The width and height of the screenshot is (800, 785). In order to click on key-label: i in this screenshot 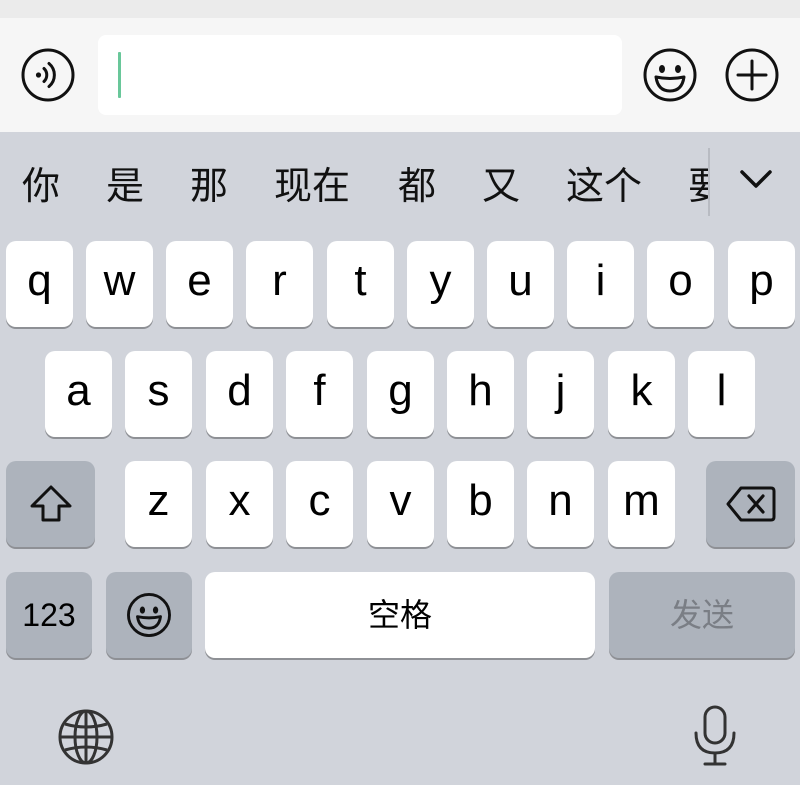, I will do `click(600, 280)`.